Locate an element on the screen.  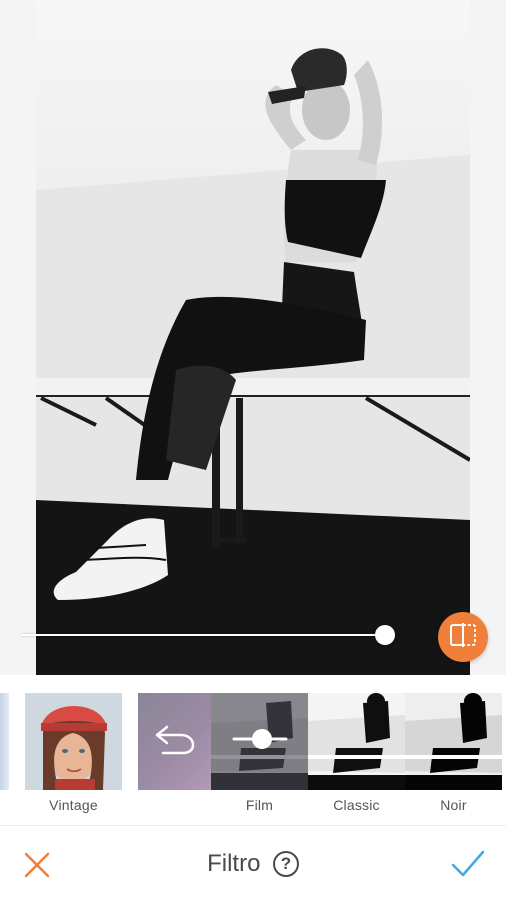
filter-vintage: Vintage is located at coordinates (73, 754).